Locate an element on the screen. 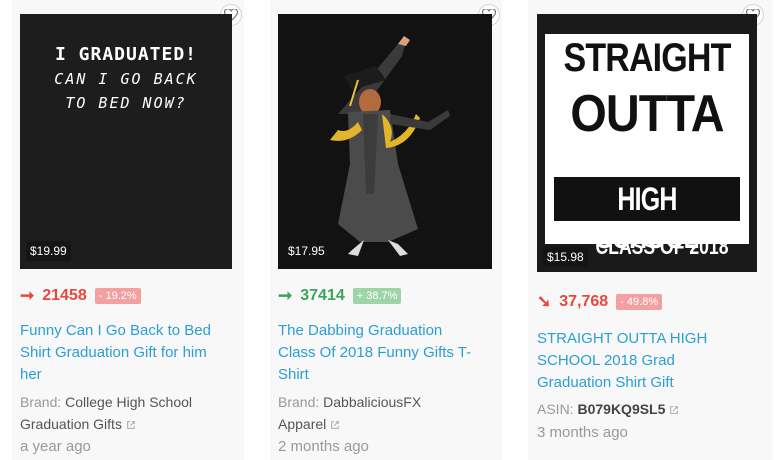 This screenshot has width=780, height=460. image-text-line: STRAIGHT is located at coordinates (647, 58).